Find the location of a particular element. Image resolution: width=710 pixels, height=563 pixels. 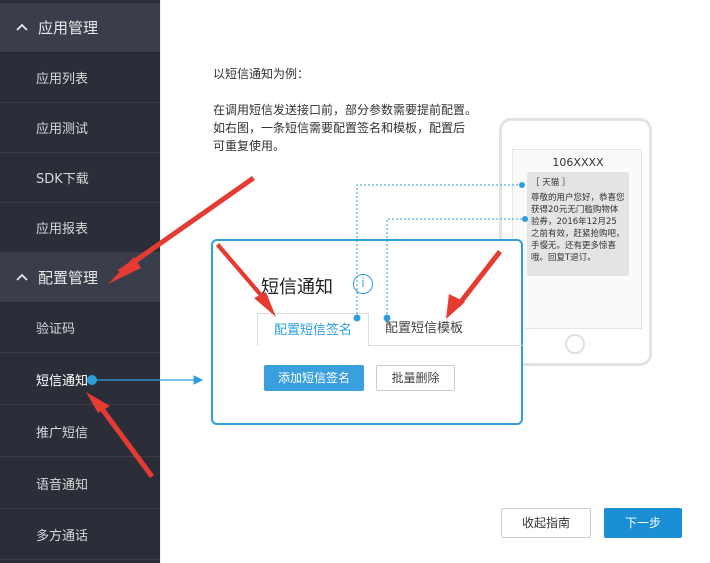

sidebar-item-promo-sms: 推广短信 is located at coordinates (80, 432).